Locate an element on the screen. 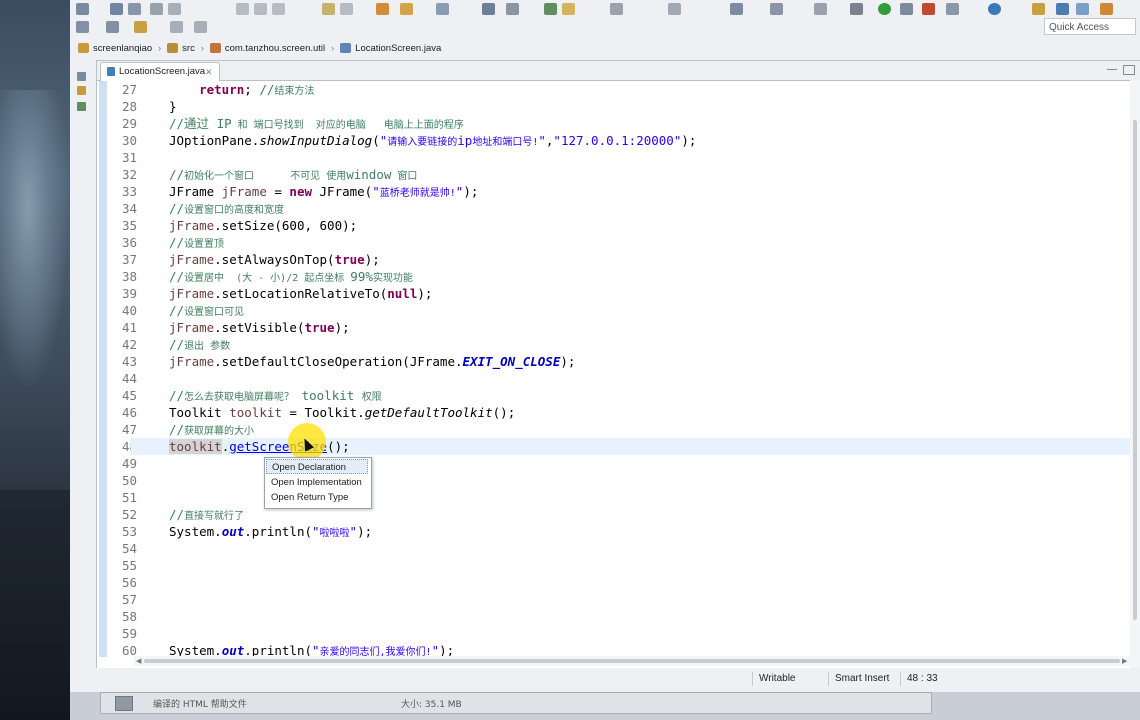  perspective-web-icon is located at coordinates (1082, 9).